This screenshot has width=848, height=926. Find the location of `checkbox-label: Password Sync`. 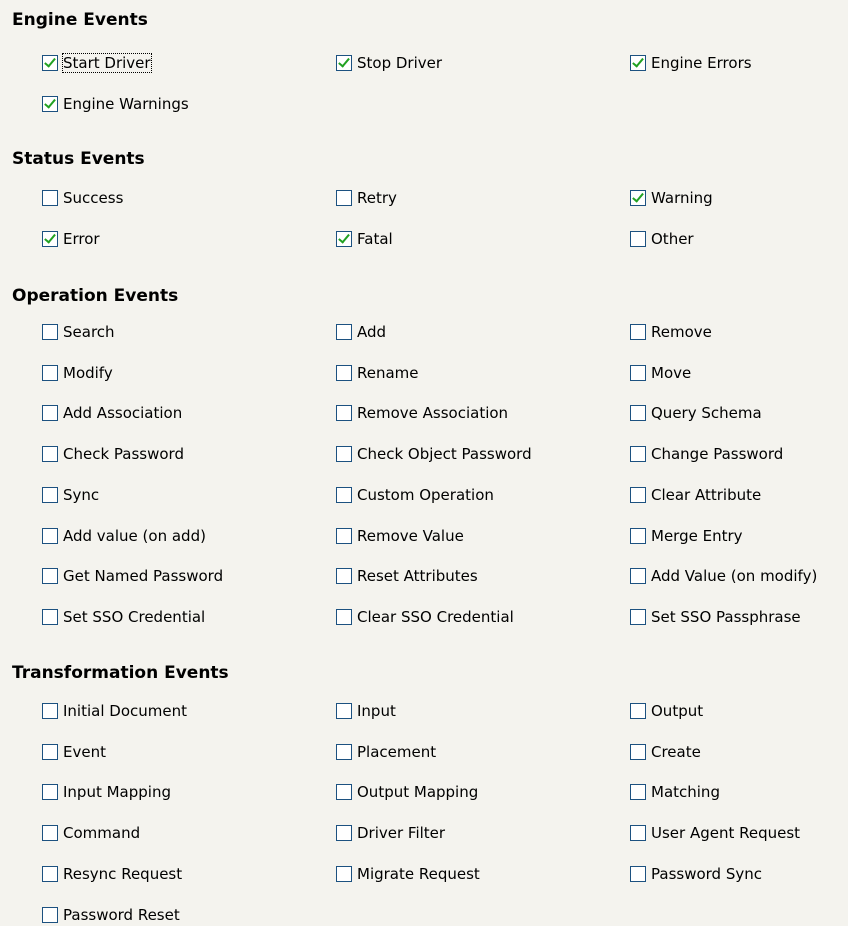

checkbox-label: Password Sync is located at coordinates (706, 874).